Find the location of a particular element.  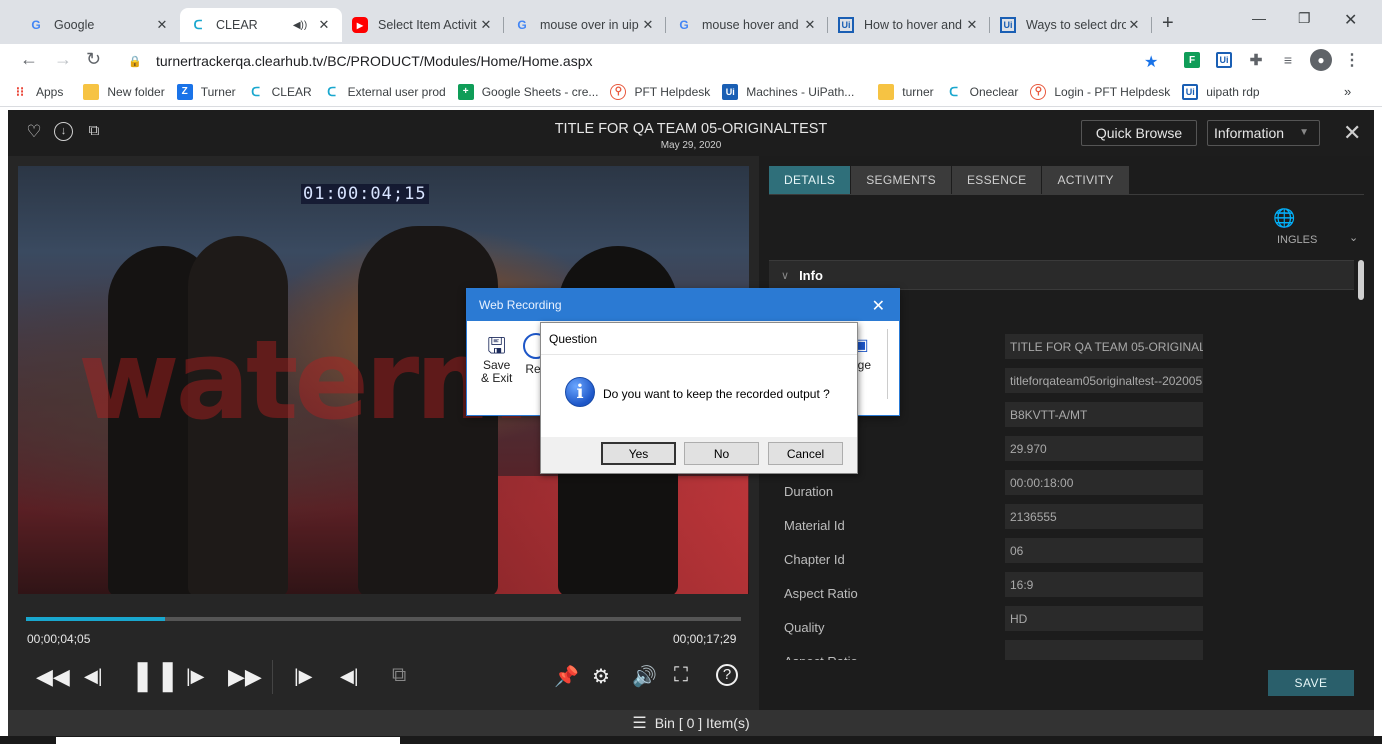

back-arrow-icon: ← is located at coordinates (29, 59).